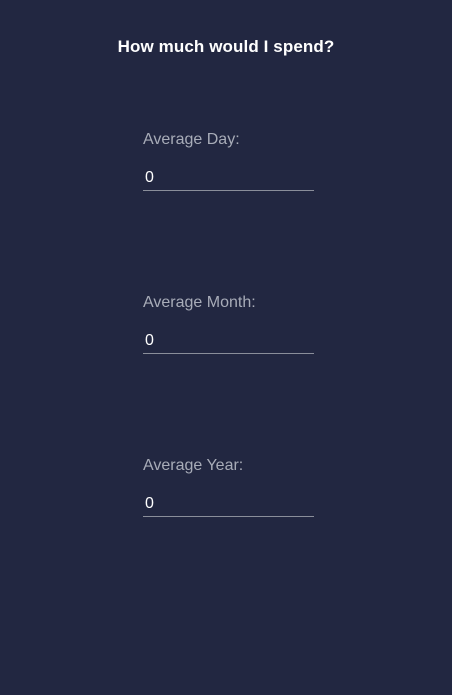  Describe the element at coordinates (226, 46) in the screenshot. I see `page-title: How much would I spend?` at that location.